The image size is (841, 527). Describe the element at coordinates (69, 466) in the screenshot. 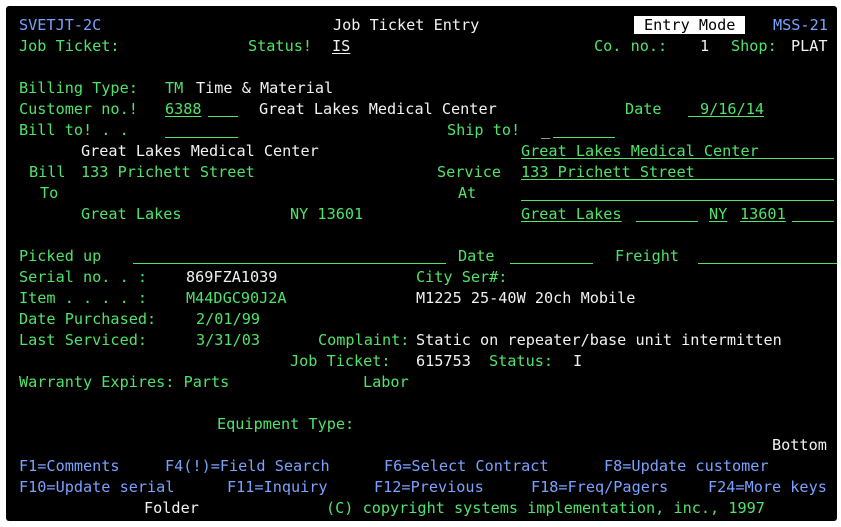

I see `fkey-f1-comments: F1=Comments` at that location.